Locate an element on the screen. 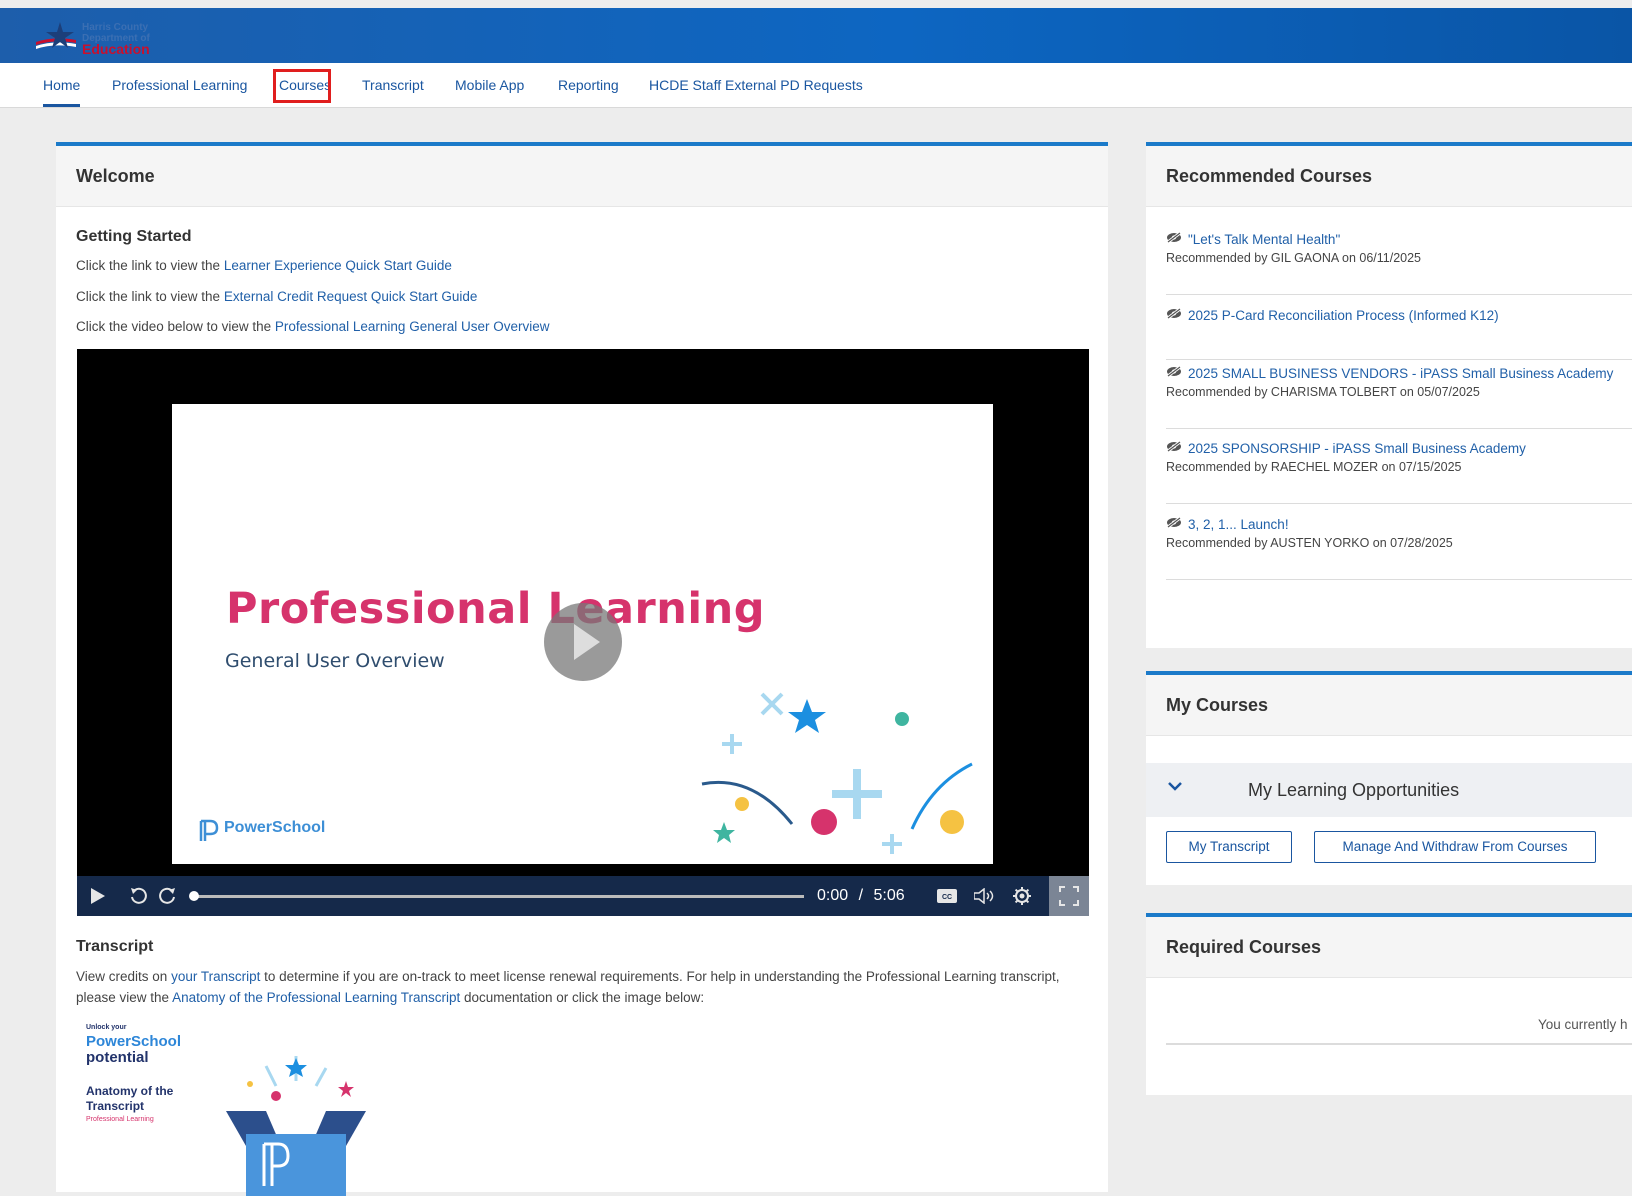 The image size is (1632, 1196). getting-started-heading: Getting Started is located at coordinates (134, 236).